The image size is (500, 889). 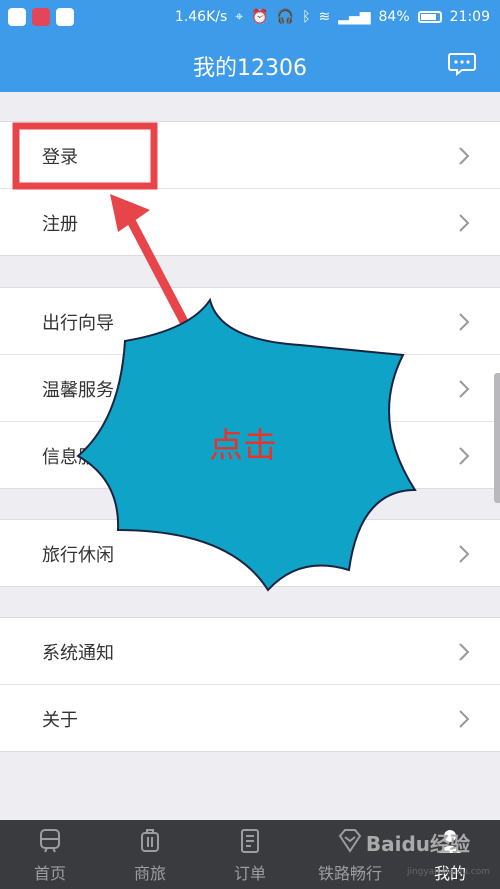 I want to click on tab-label: 订单, so click(x=249, y=873).